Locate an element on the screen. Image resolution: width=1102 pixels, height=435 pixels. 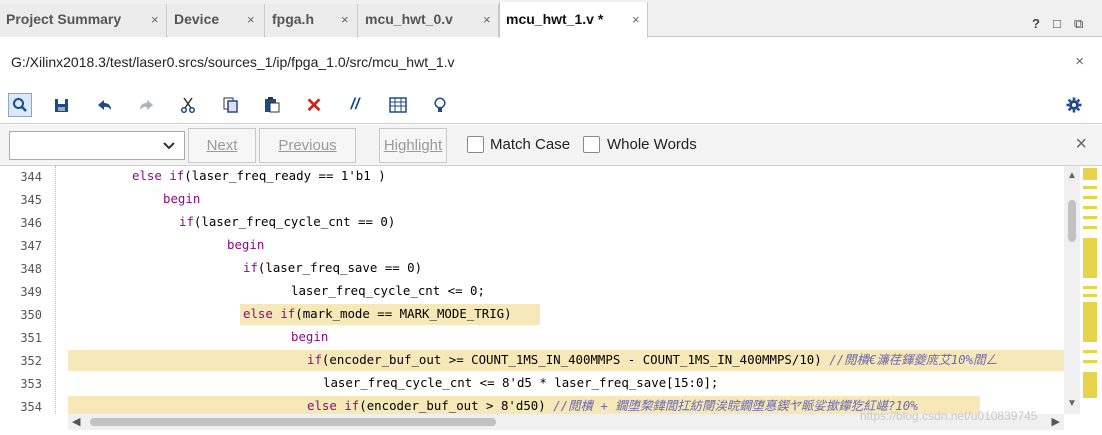
tab-label: mcu_hwt_1.v * is located at coordinates (555, 19).